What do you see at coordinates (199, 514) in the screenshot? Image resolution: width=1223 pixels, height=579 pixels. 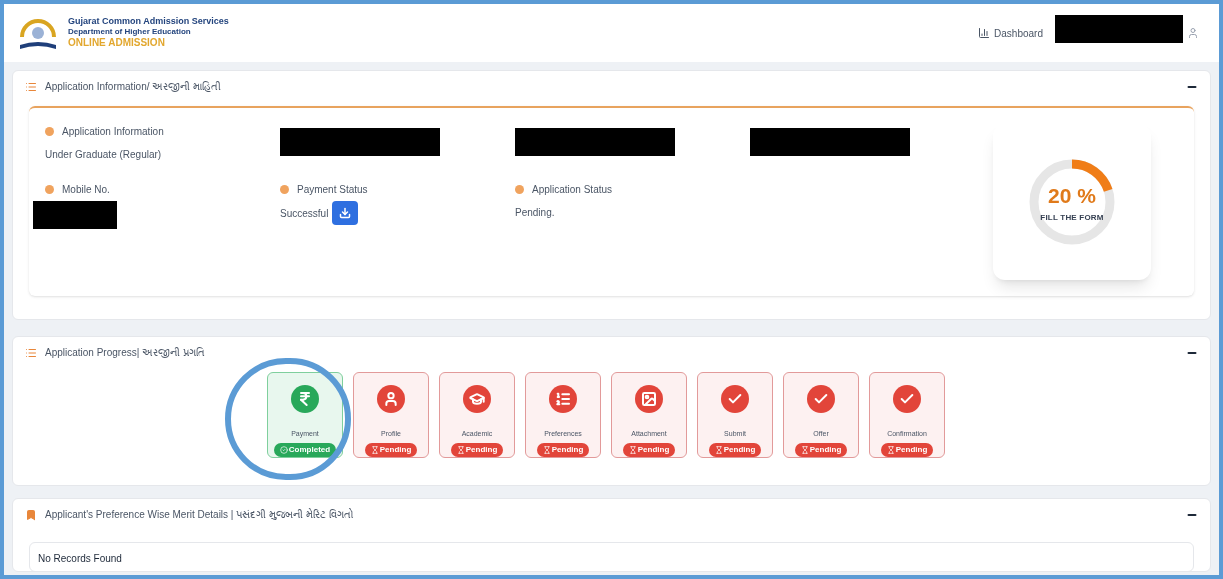 I see `section-title: Applicant's Preference Wise Merit Details | પસંદગી મુજબની મેરિટ વિગતો` at bounding box center [199, 514].